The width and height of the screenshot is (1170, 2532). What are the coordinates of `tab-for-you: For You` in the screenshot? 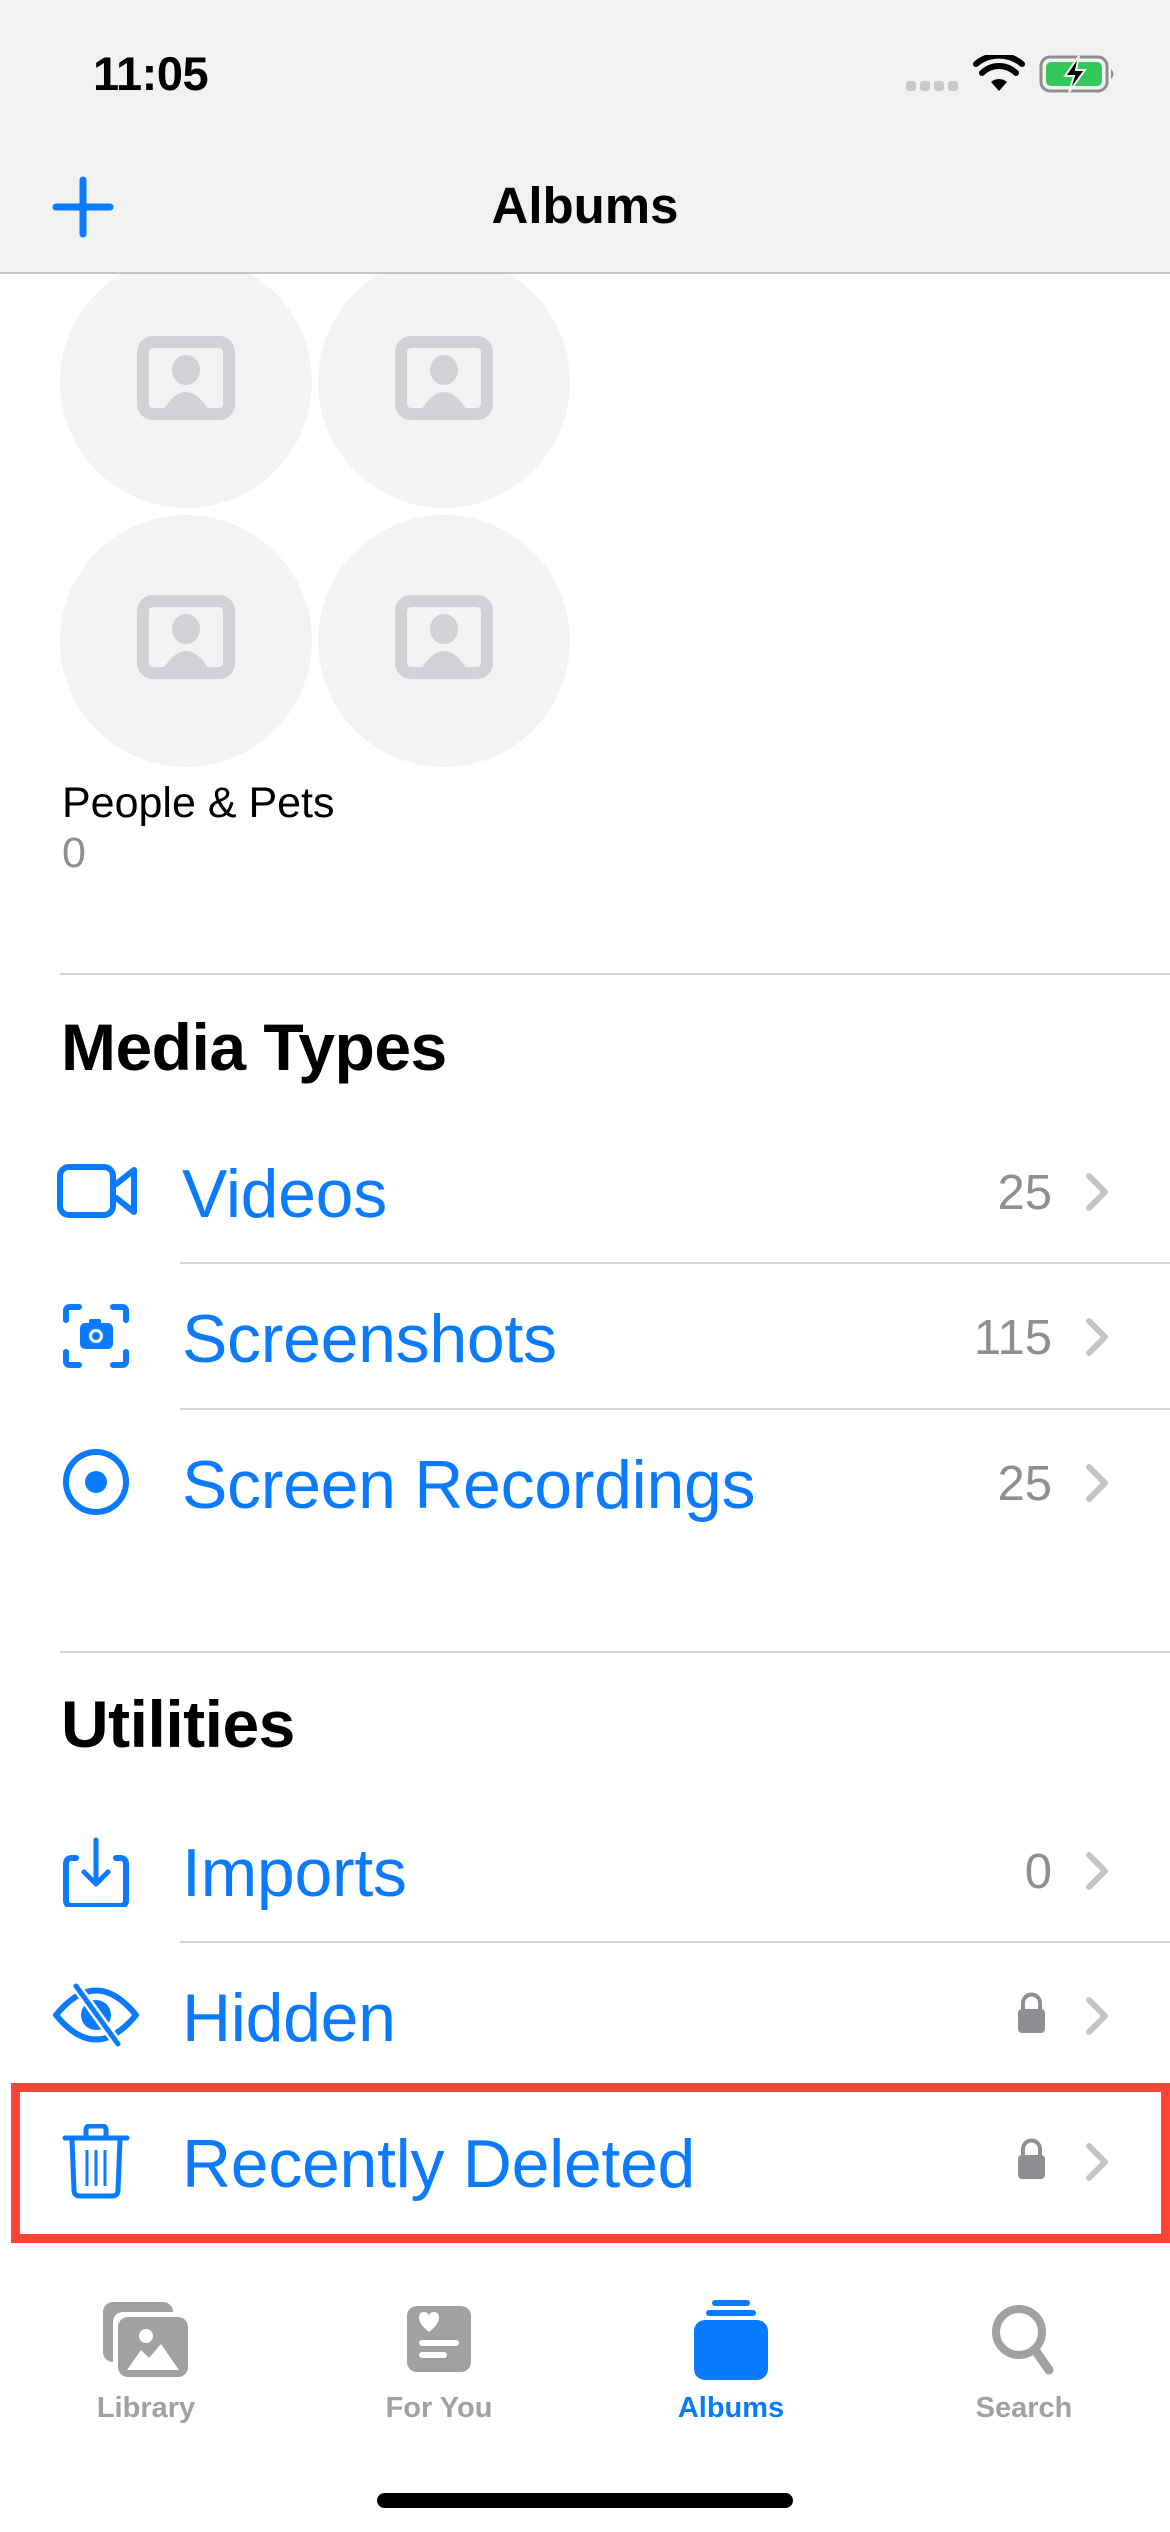 It's located at (439, 2350).